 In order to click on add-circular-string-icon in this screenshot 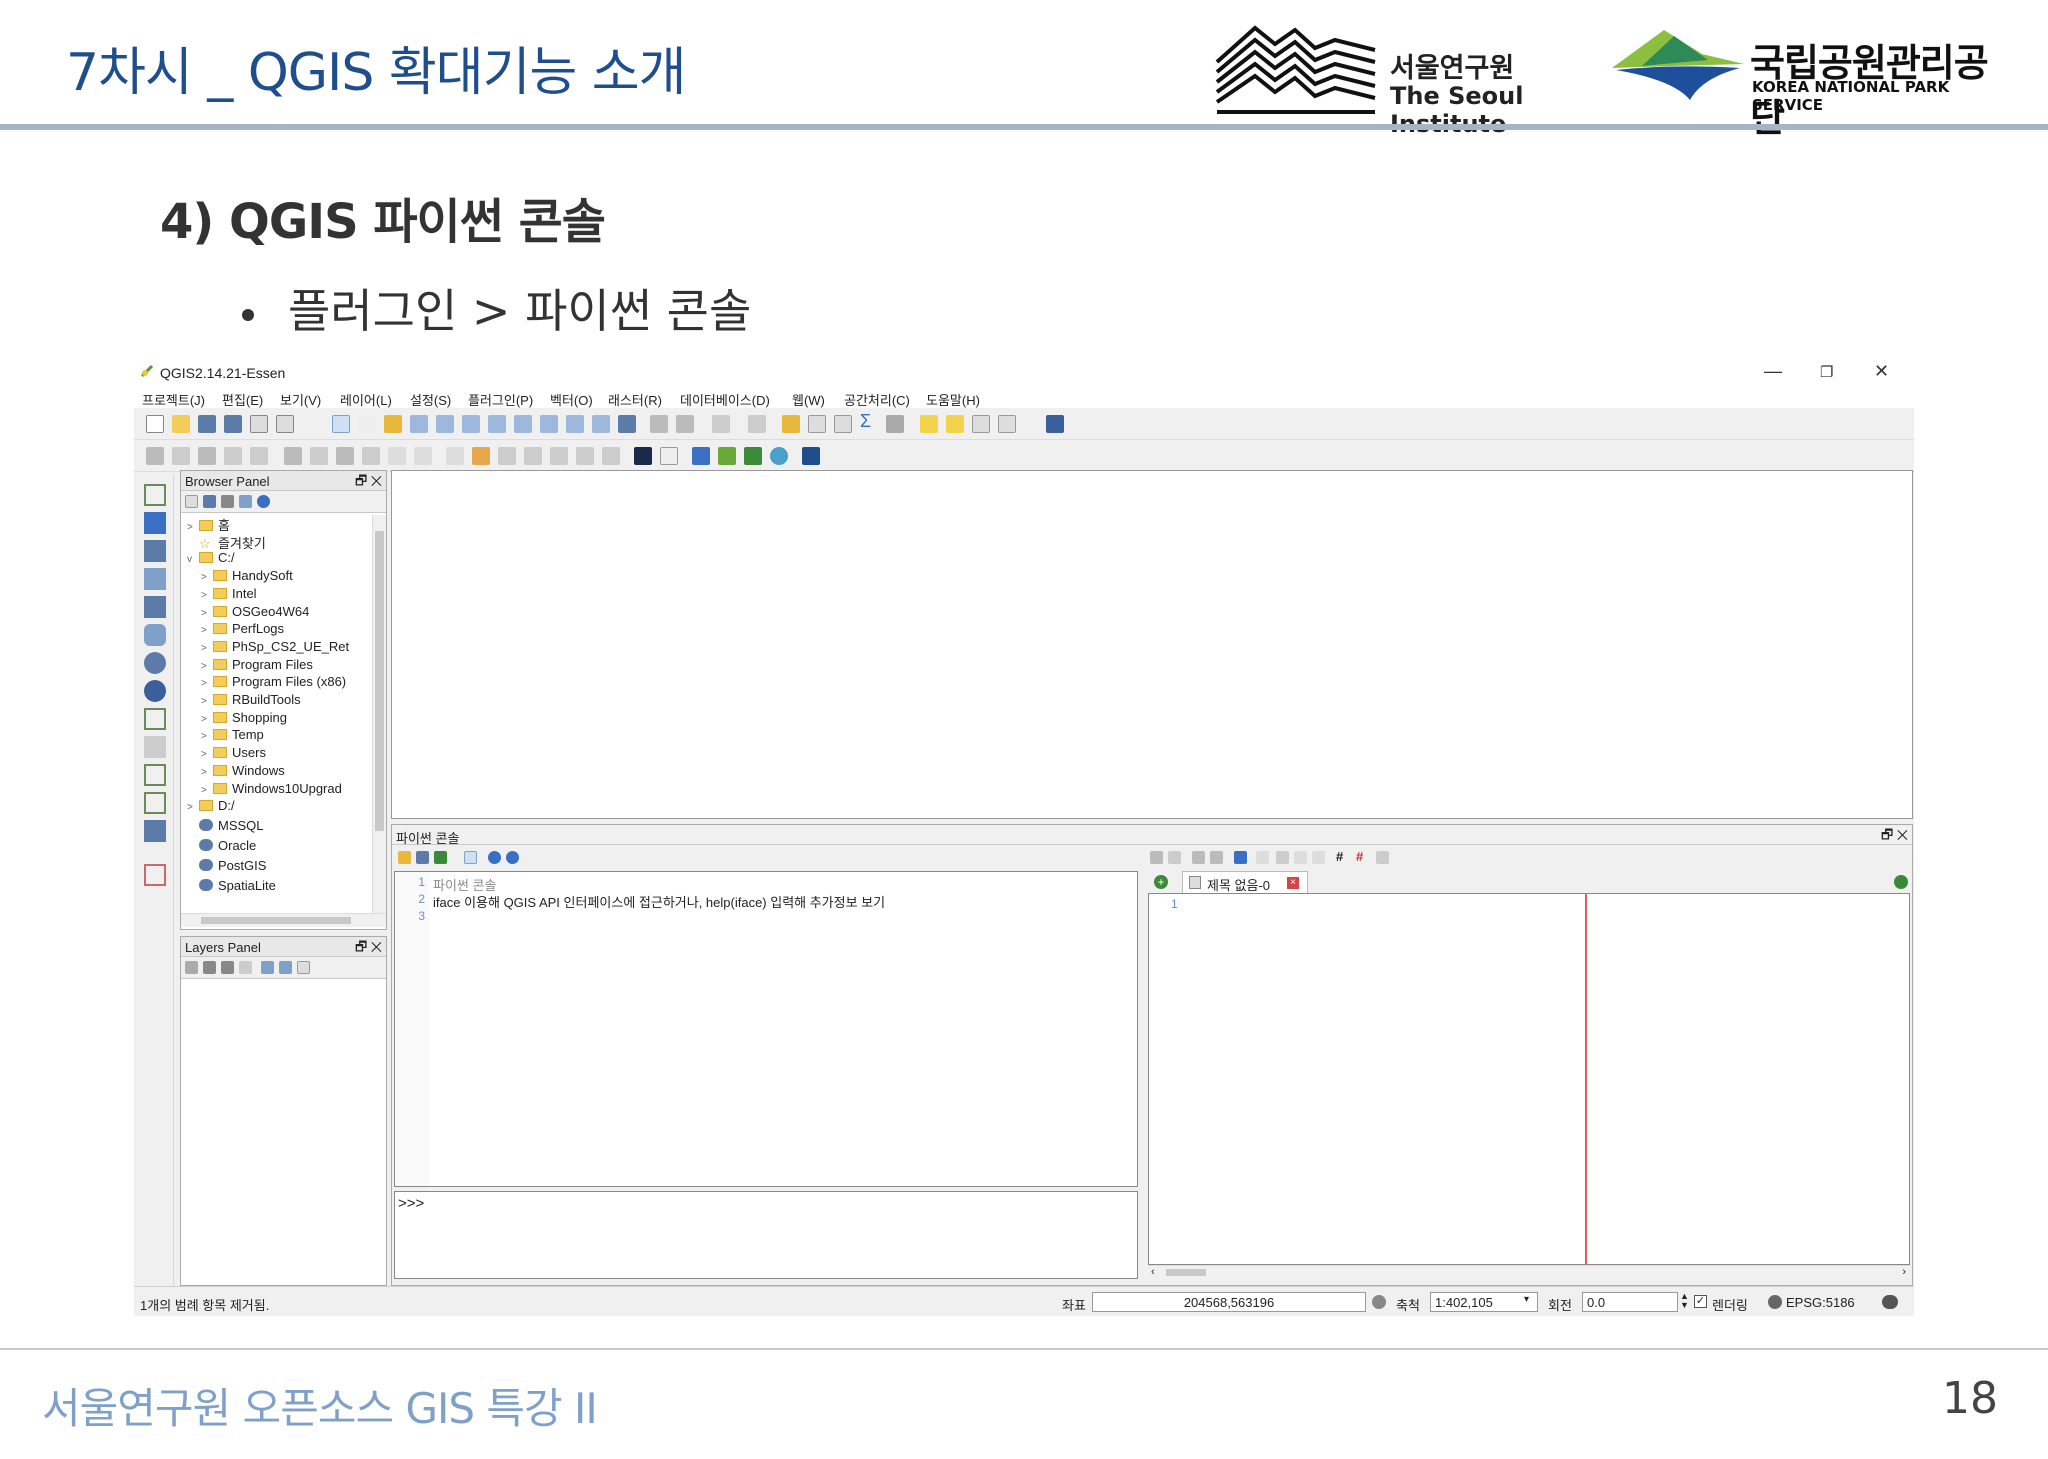, I will do `click(259, 456)`.